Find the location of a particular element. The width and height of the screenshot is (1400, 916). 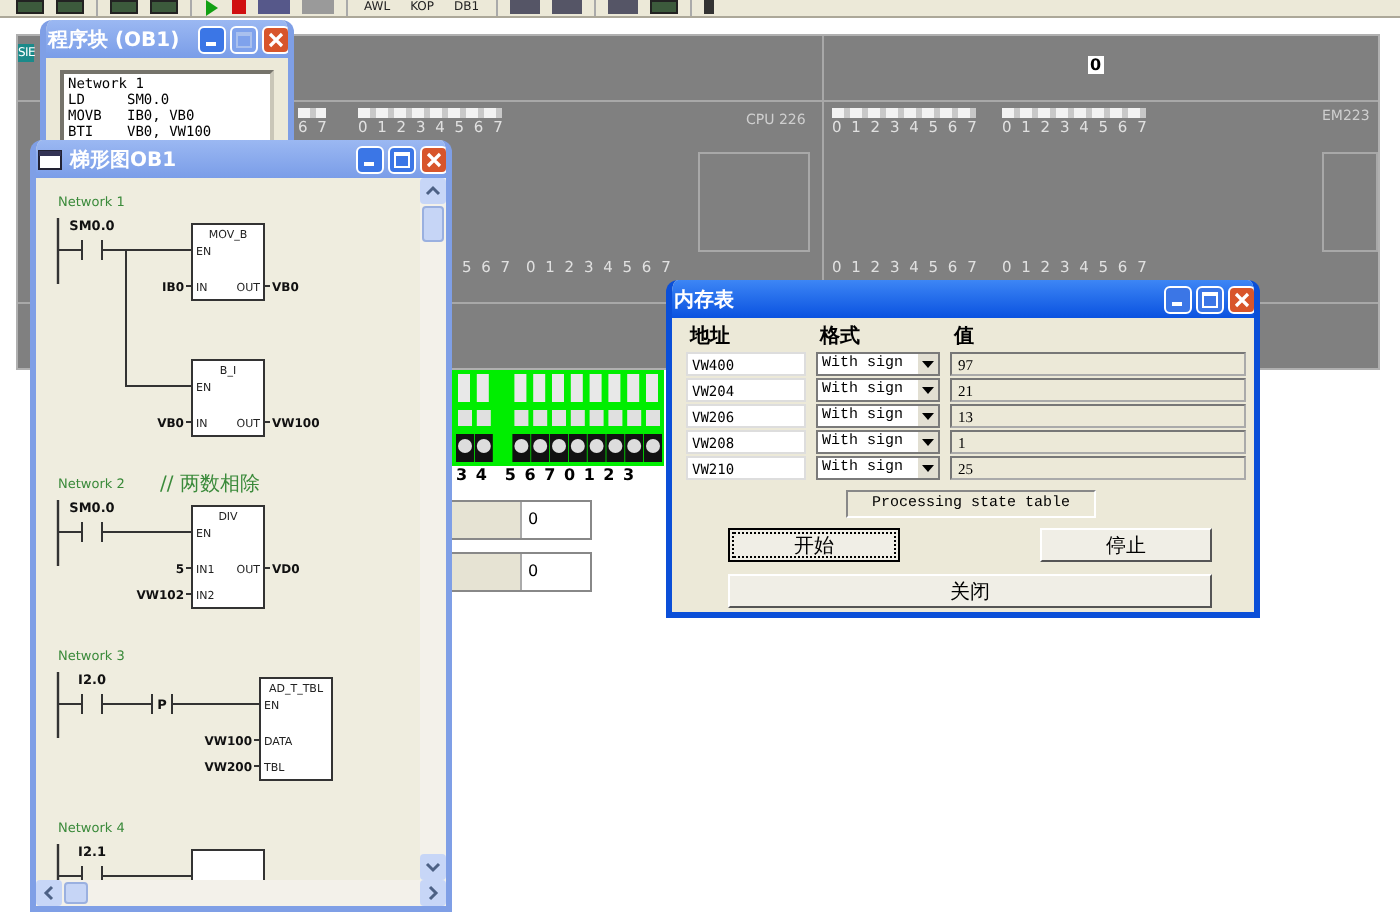

vertical-scrollbar is located at coordinates (433, 529).